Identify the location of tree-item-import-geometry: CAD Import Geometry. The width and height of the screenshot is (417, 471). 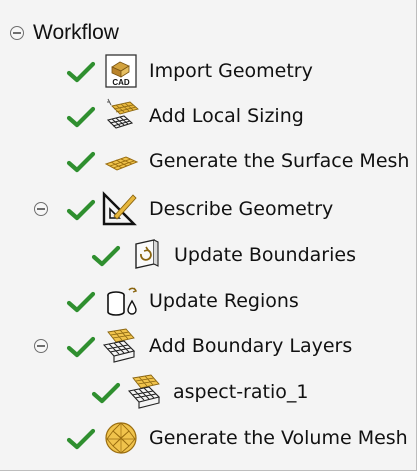
(220, 71).